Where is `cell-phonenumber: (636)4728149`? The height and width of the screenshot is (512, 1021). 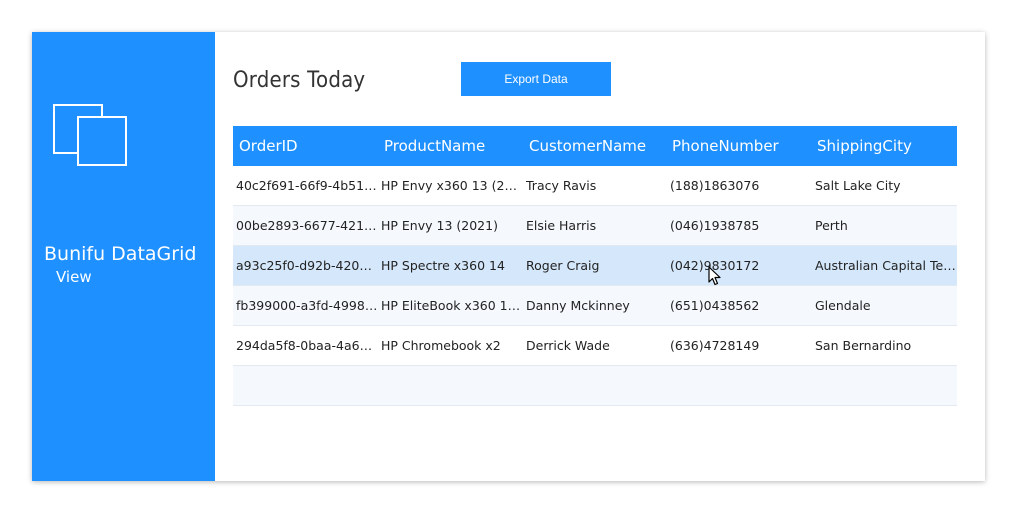
cell-phonenumber: (636)4728149 is located at coordinates (739, 345).